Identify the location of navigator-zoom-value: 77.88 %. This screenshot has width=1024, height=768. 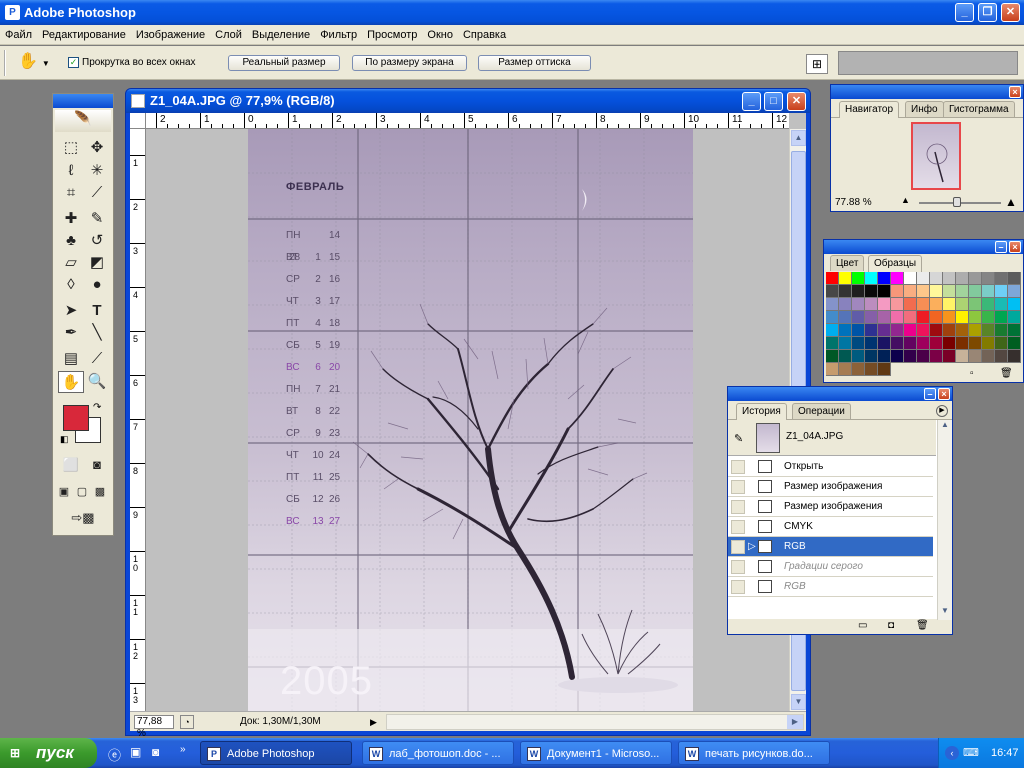
(853, 202).